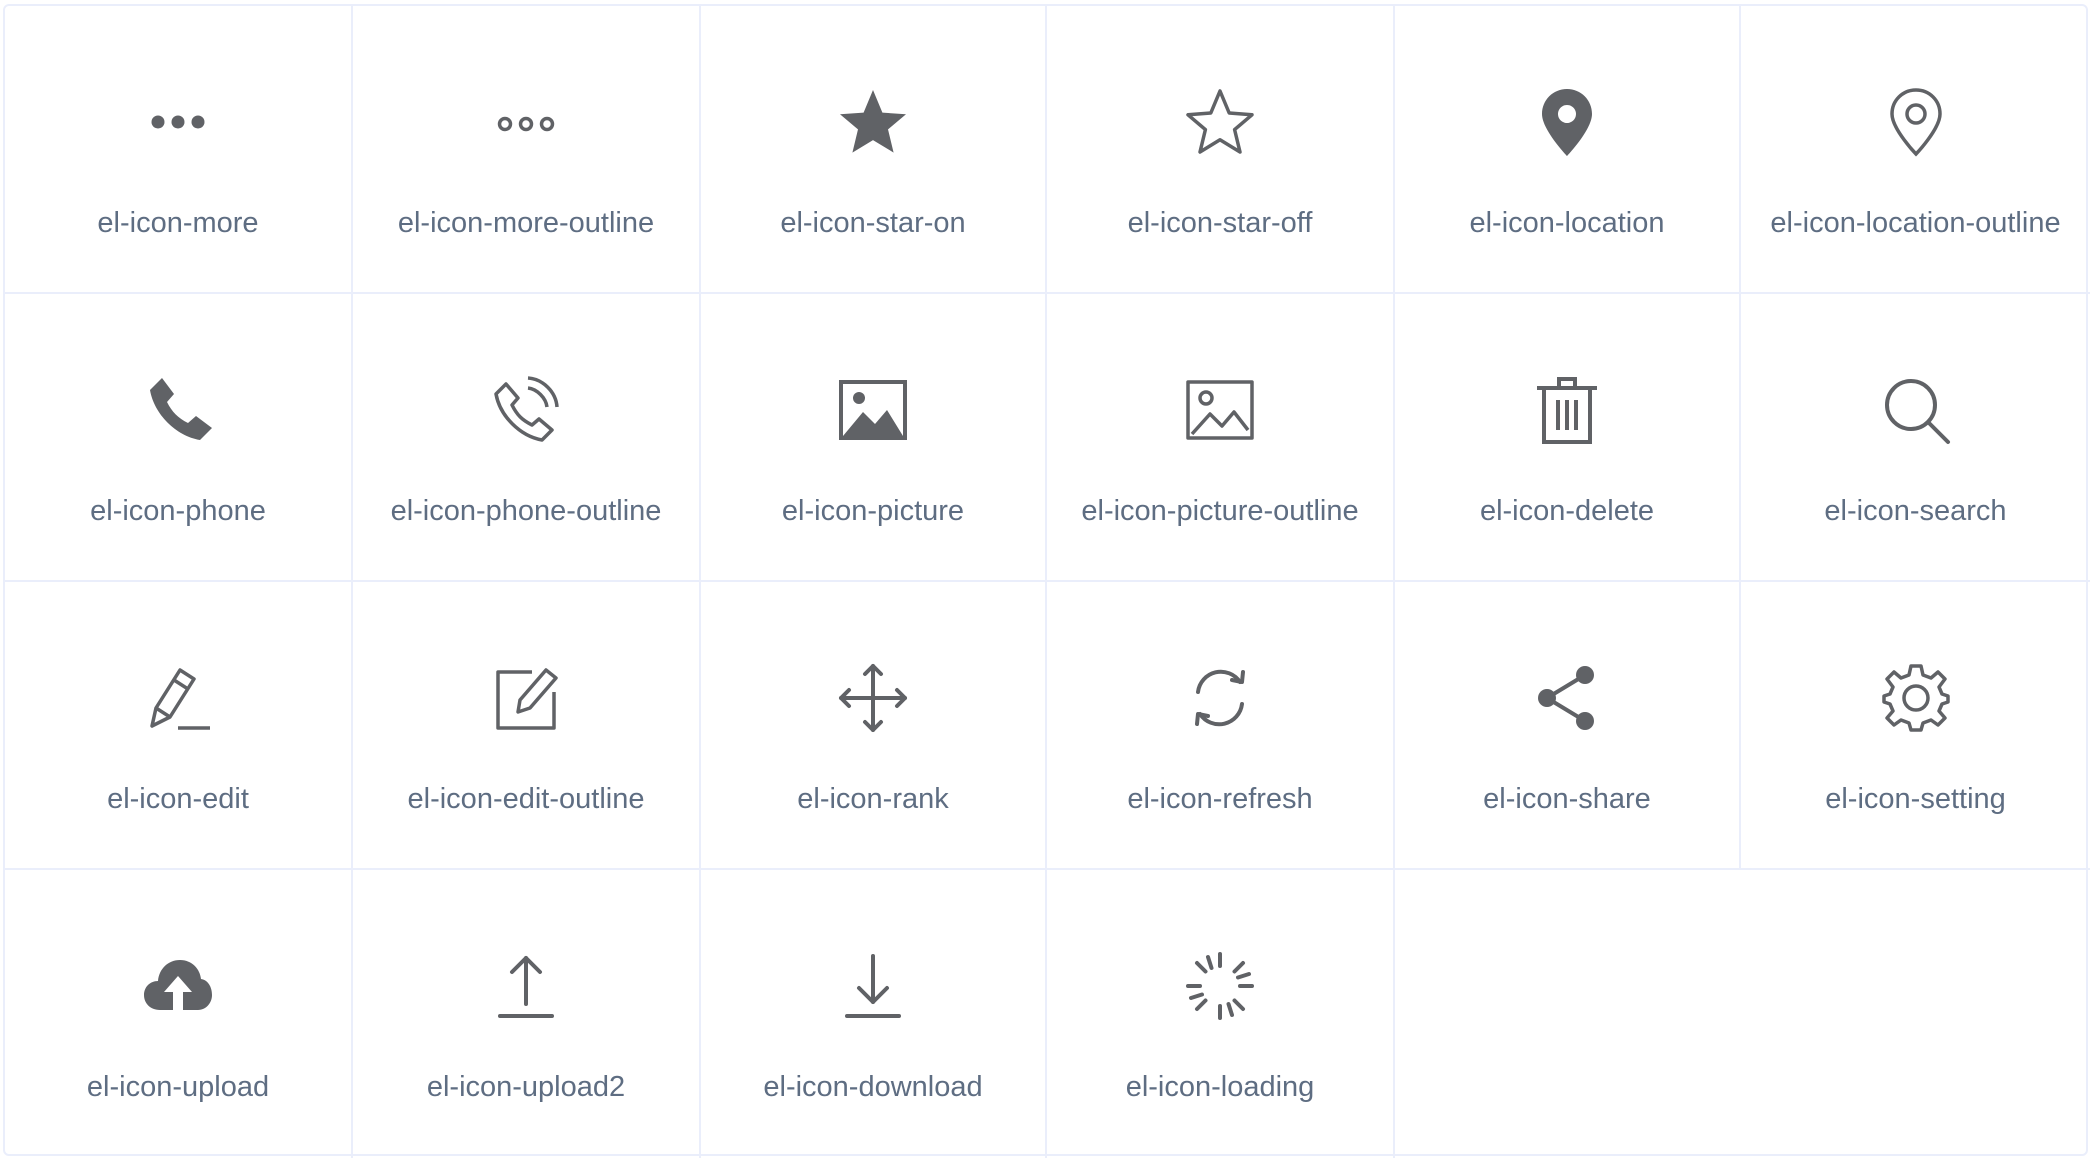  Describe the element at coordinates (1220, 799) in the screenshot. I see `icon-label: el-icon-refresh` at that location.